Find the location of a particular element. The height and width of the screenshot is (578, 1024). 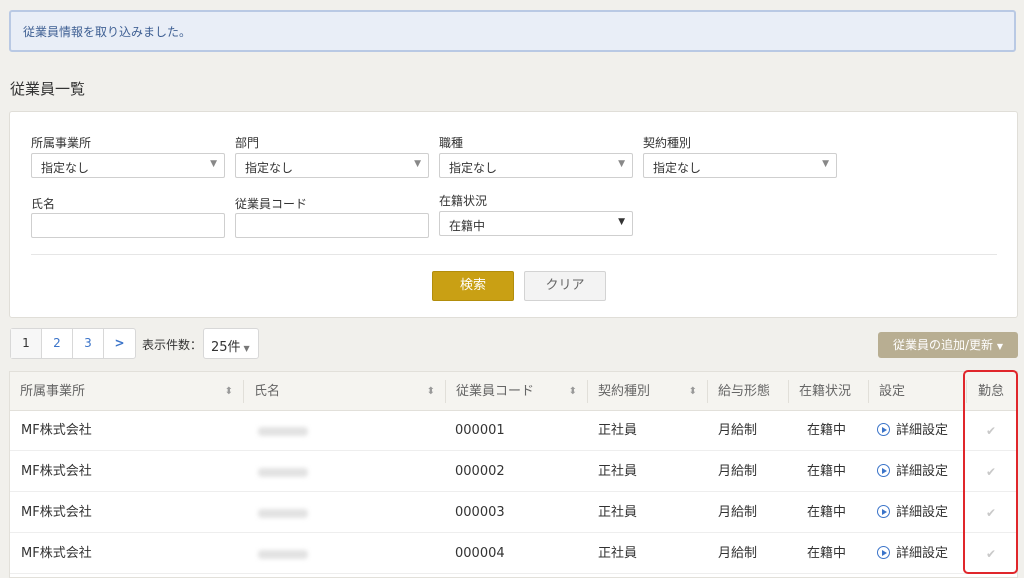

code-cell: 000003 is located at coordinates (480, 512).